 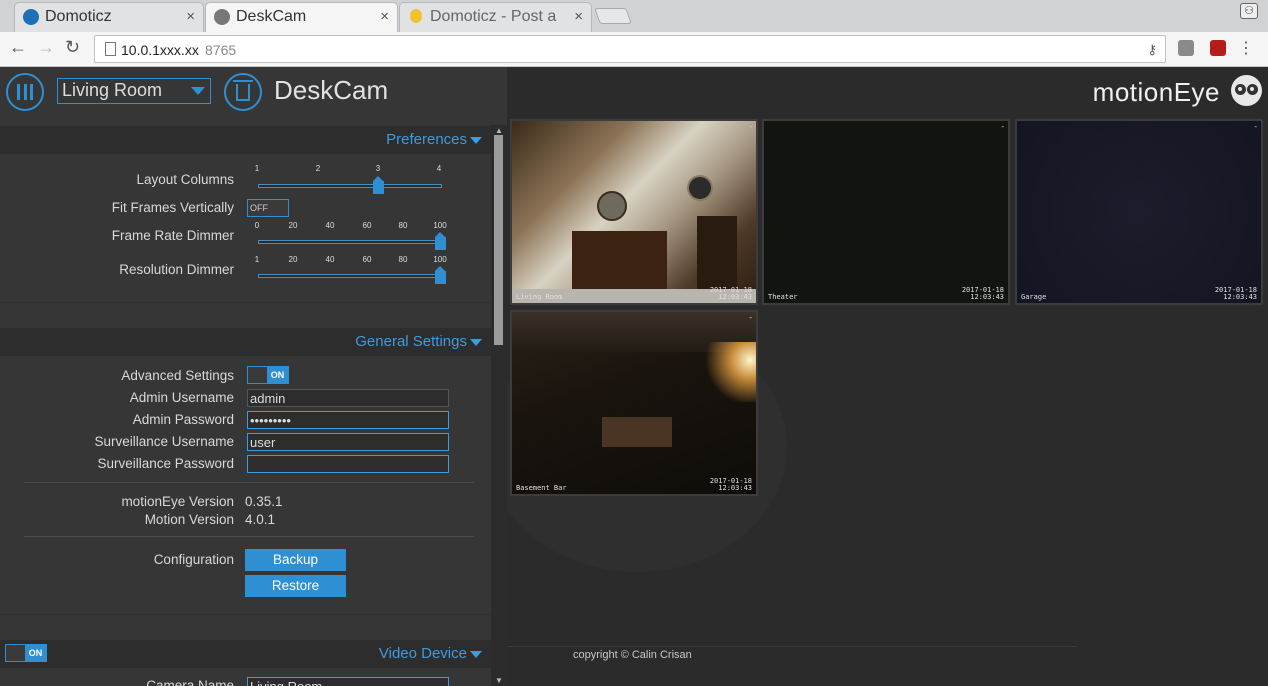 What do you see at coordinates (243, 92) in the screenshot?
I see `remove-camera-button` at bounding box center [243, 92].